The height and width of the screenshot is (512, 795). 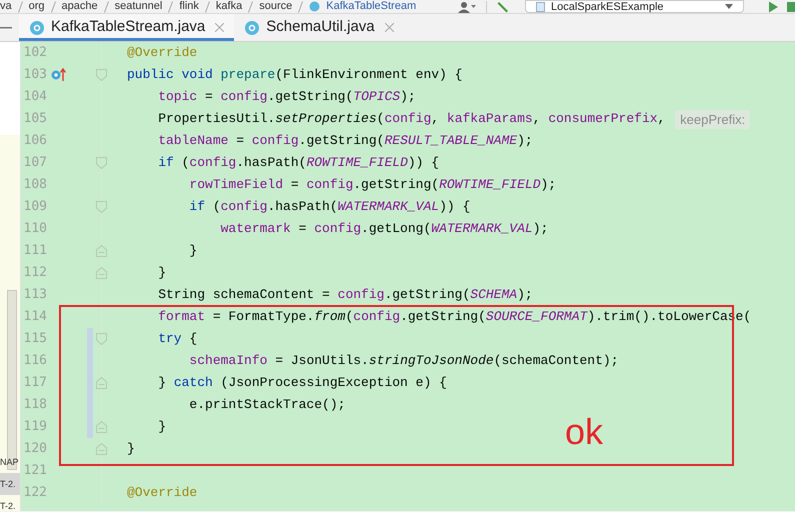 What do you see at coordinates (177, 339) in the screenshot?
I see `code-line: try {` at bounding box center [177, 339].